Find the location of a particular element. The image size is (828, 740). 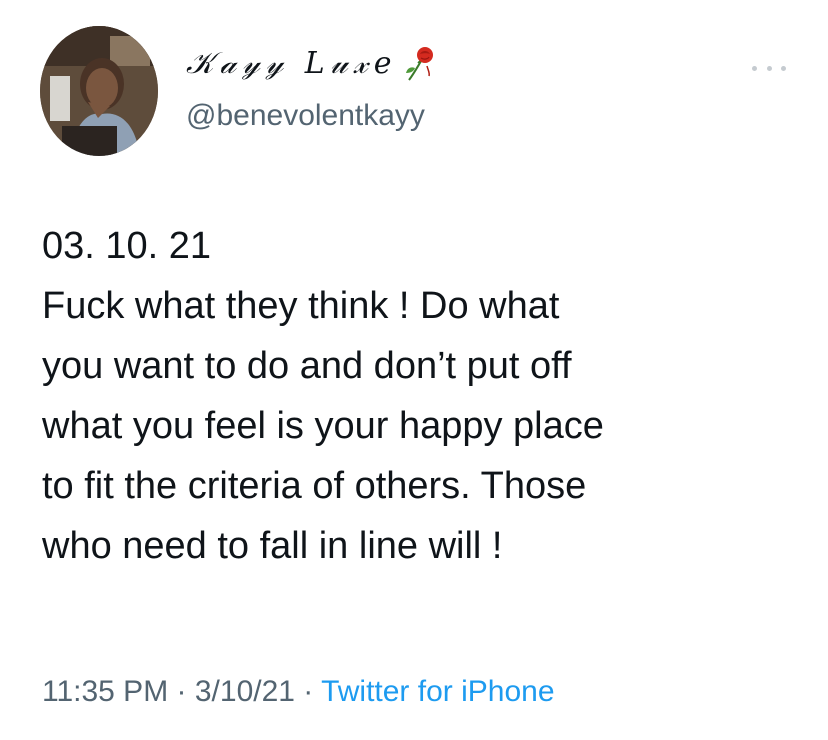

more-horizontal-icon is located at coordinates (769, 68).